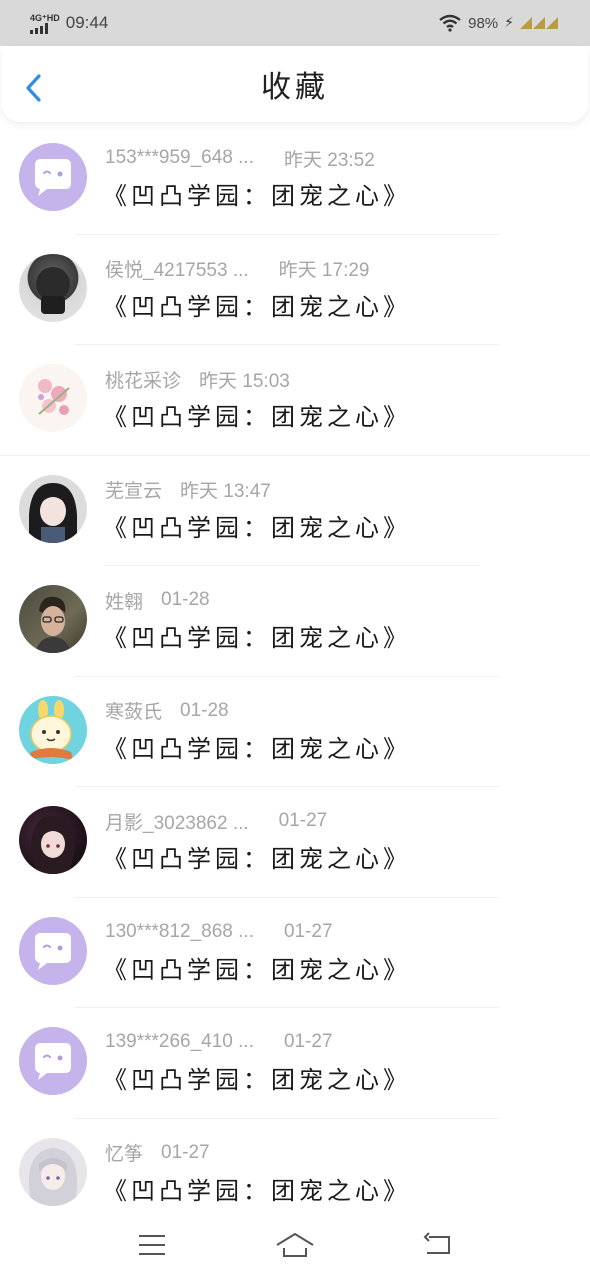 The width and height of the screenshot is (590, 1280). Describe the element at coordinates (295, 732) in the screenshot. I see `list-item: 寒蔹氏 01-28 《凹凸学园：团宠之心》` at that location.